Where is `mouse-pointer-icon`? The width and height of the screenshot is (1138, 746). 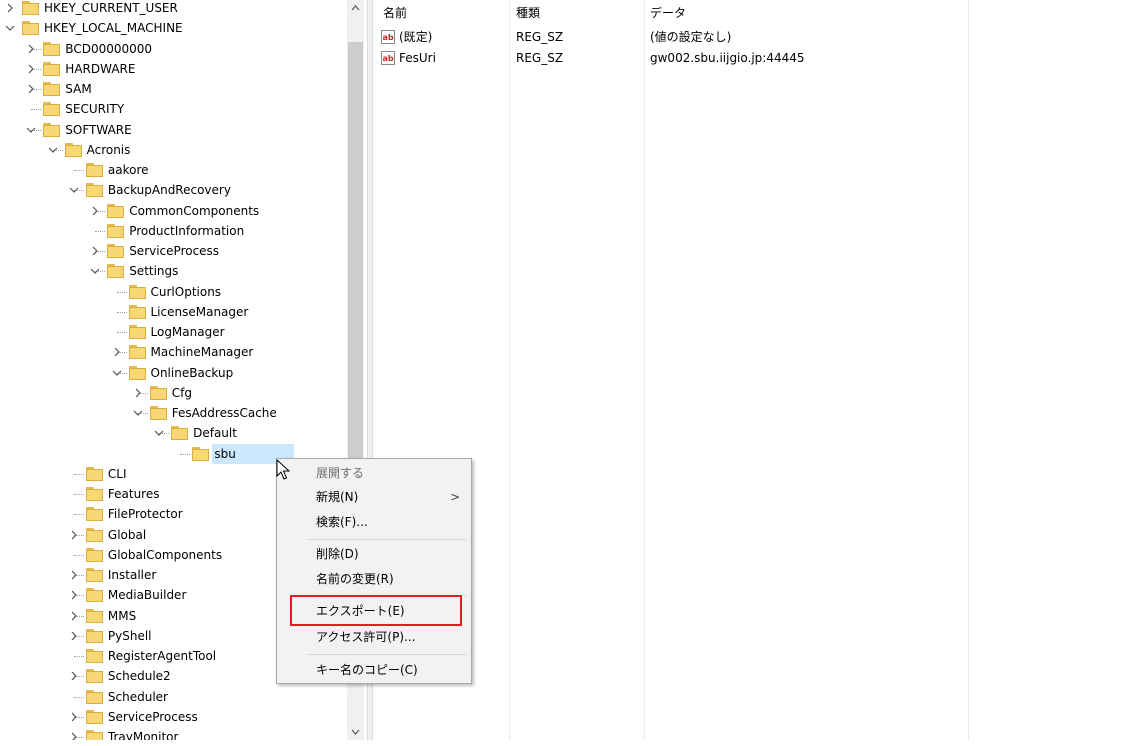 mouse-pointer-icon is located at coordinates (283, 471).